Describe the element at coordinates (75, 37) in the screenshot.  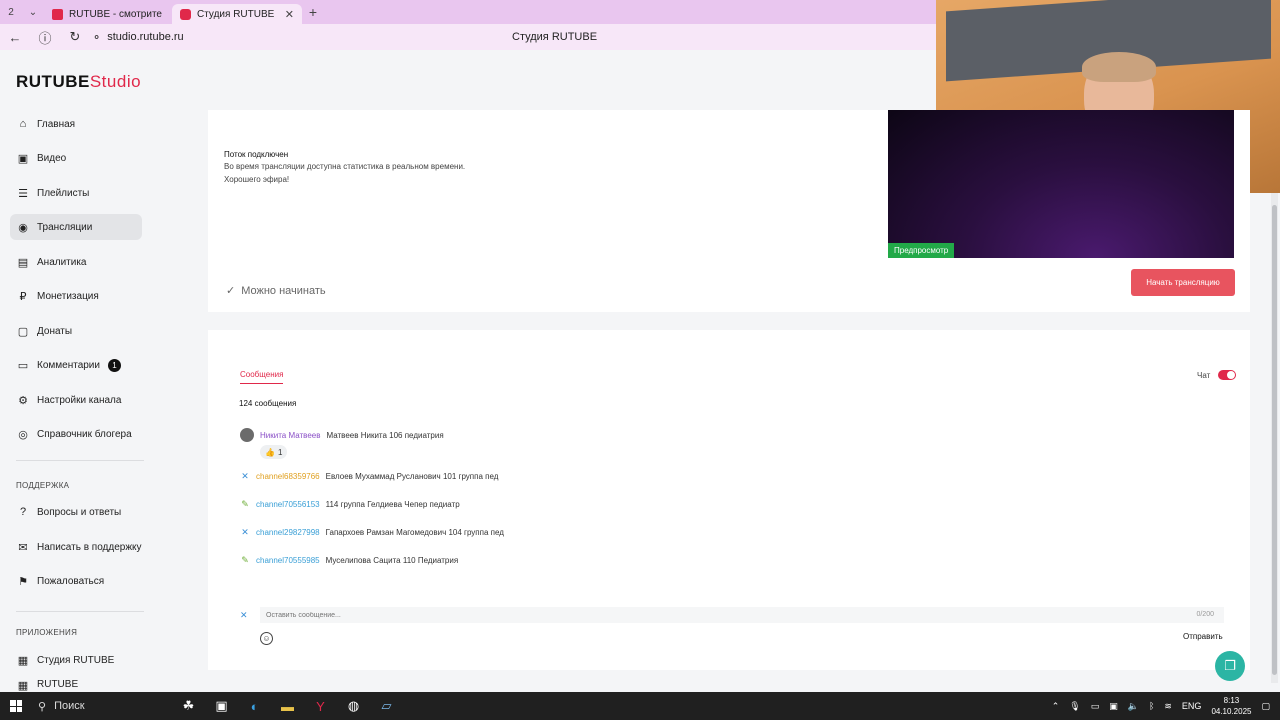
I see `reload-icon: ↻` at that location.